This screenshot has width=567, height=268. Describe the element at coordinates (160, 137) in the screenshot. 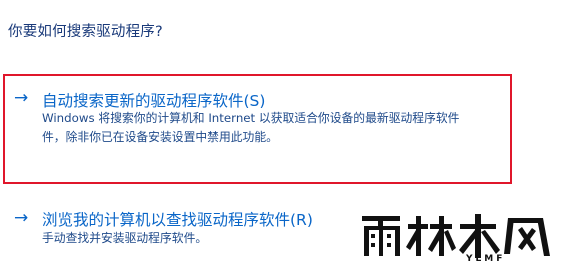

I see `auto-search-description-line2: 件，除非你已在设备安装设置中禁用此功能。` at that location.